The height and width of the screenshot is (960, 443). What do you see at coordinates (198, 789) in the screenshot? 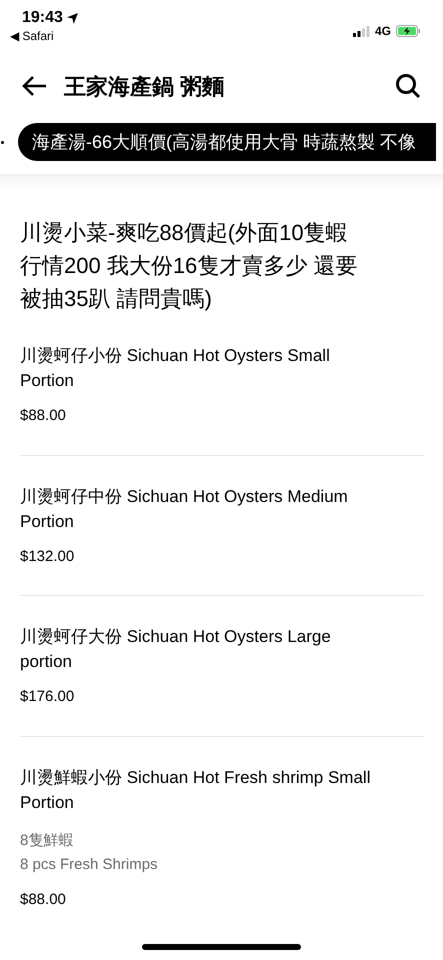
I see `menu-item-name: 川燙鮮蝦小份 Sichuan Hot Fresh shrimp Small Portion` at bounding box center [198, 789].